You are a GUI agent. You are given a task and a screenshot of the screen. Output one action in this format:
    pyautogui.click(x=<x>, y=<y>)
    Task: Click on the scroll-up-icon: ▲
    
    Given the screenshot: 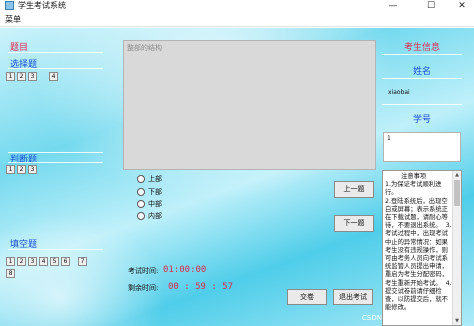 What is the action you would take?
    pyautogui.click(x=457, y=175)
    